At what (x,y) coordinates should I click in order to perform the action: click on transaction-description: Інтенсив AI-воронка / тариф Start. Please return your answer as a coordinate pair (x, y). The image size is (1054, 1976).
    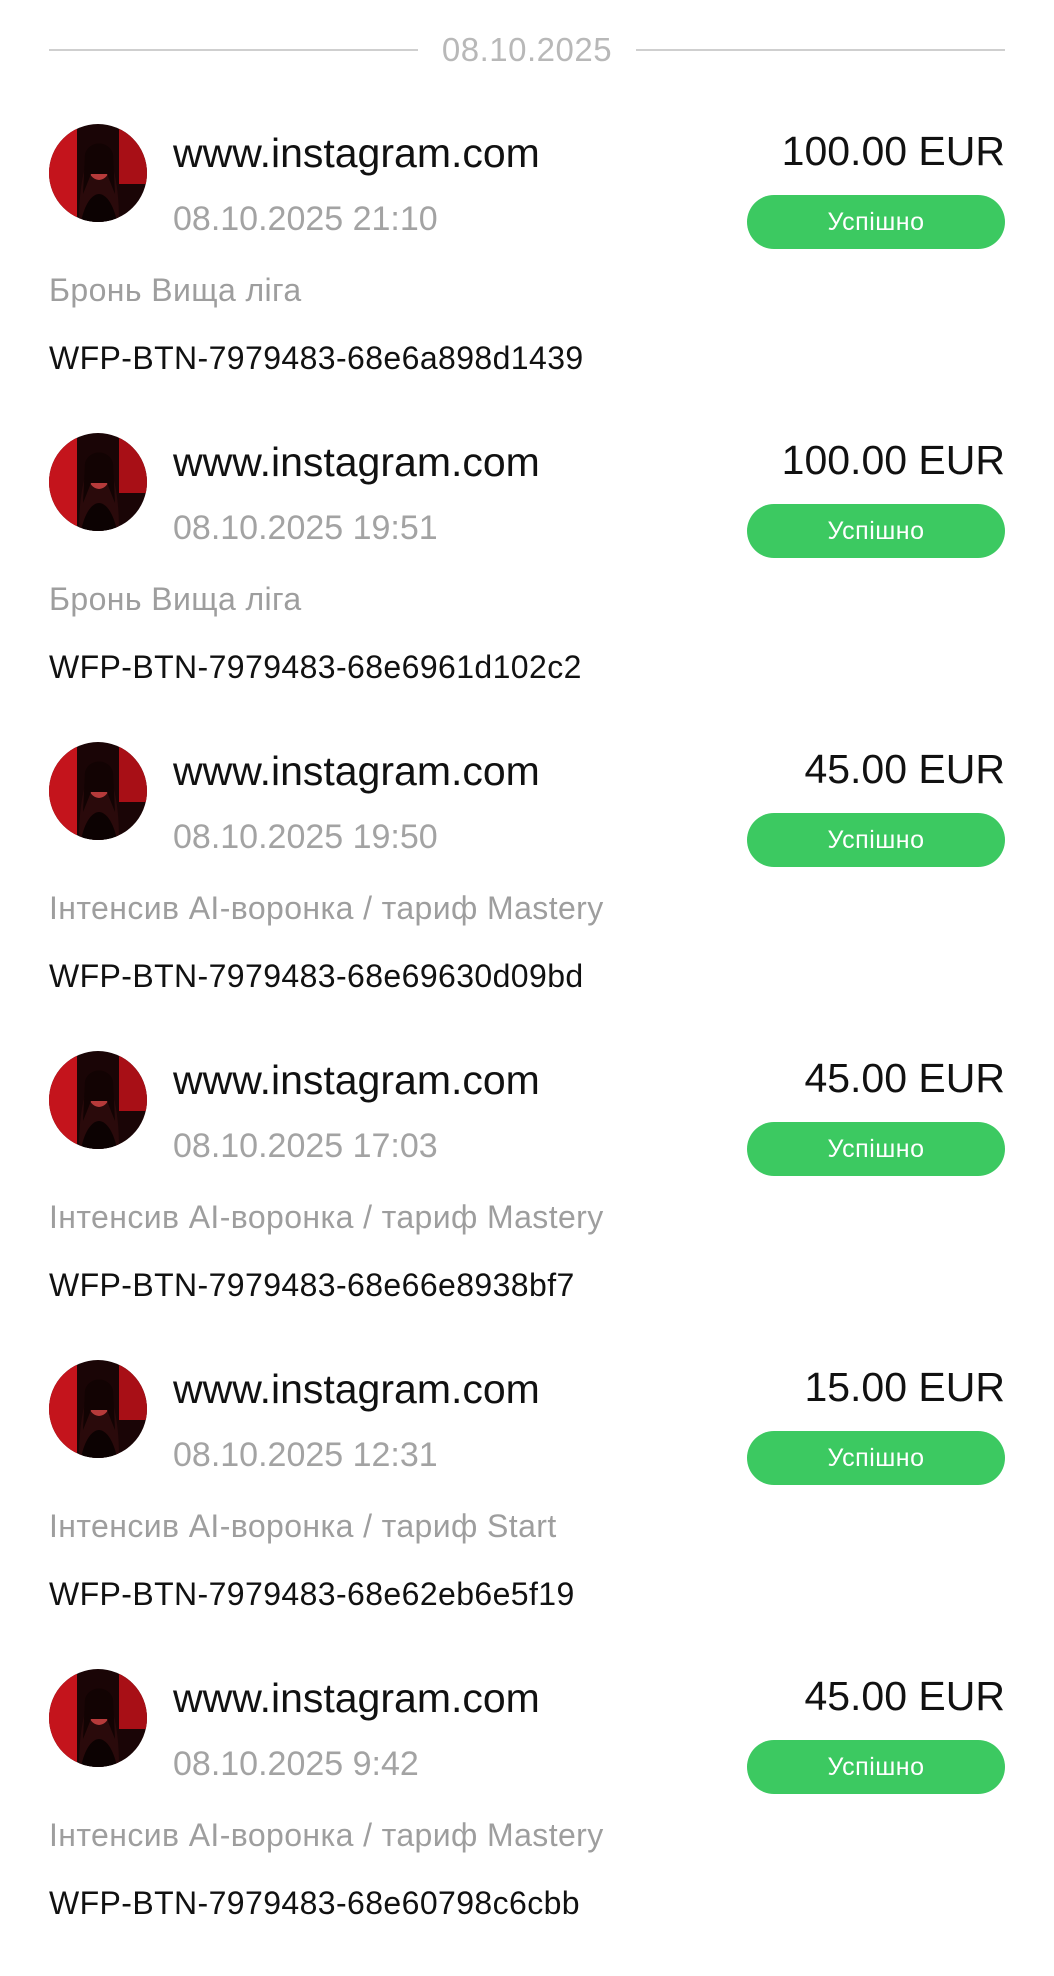
    Looking at the image, I should click on (303, 1526).